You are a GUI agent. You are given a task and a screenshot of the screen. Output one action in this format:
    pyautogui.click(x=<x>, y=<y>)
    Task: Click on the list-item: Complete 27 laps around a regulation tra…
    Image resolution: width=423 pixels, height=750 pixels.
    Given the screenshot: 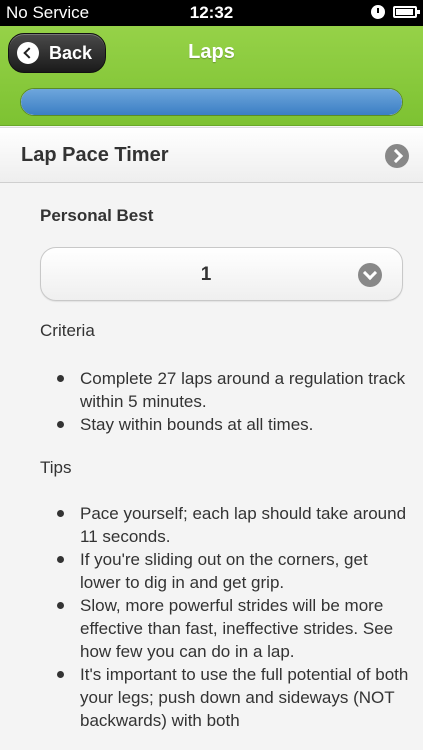 What is the action you would take?
    pyautogui.click(x=233, y=390)
    